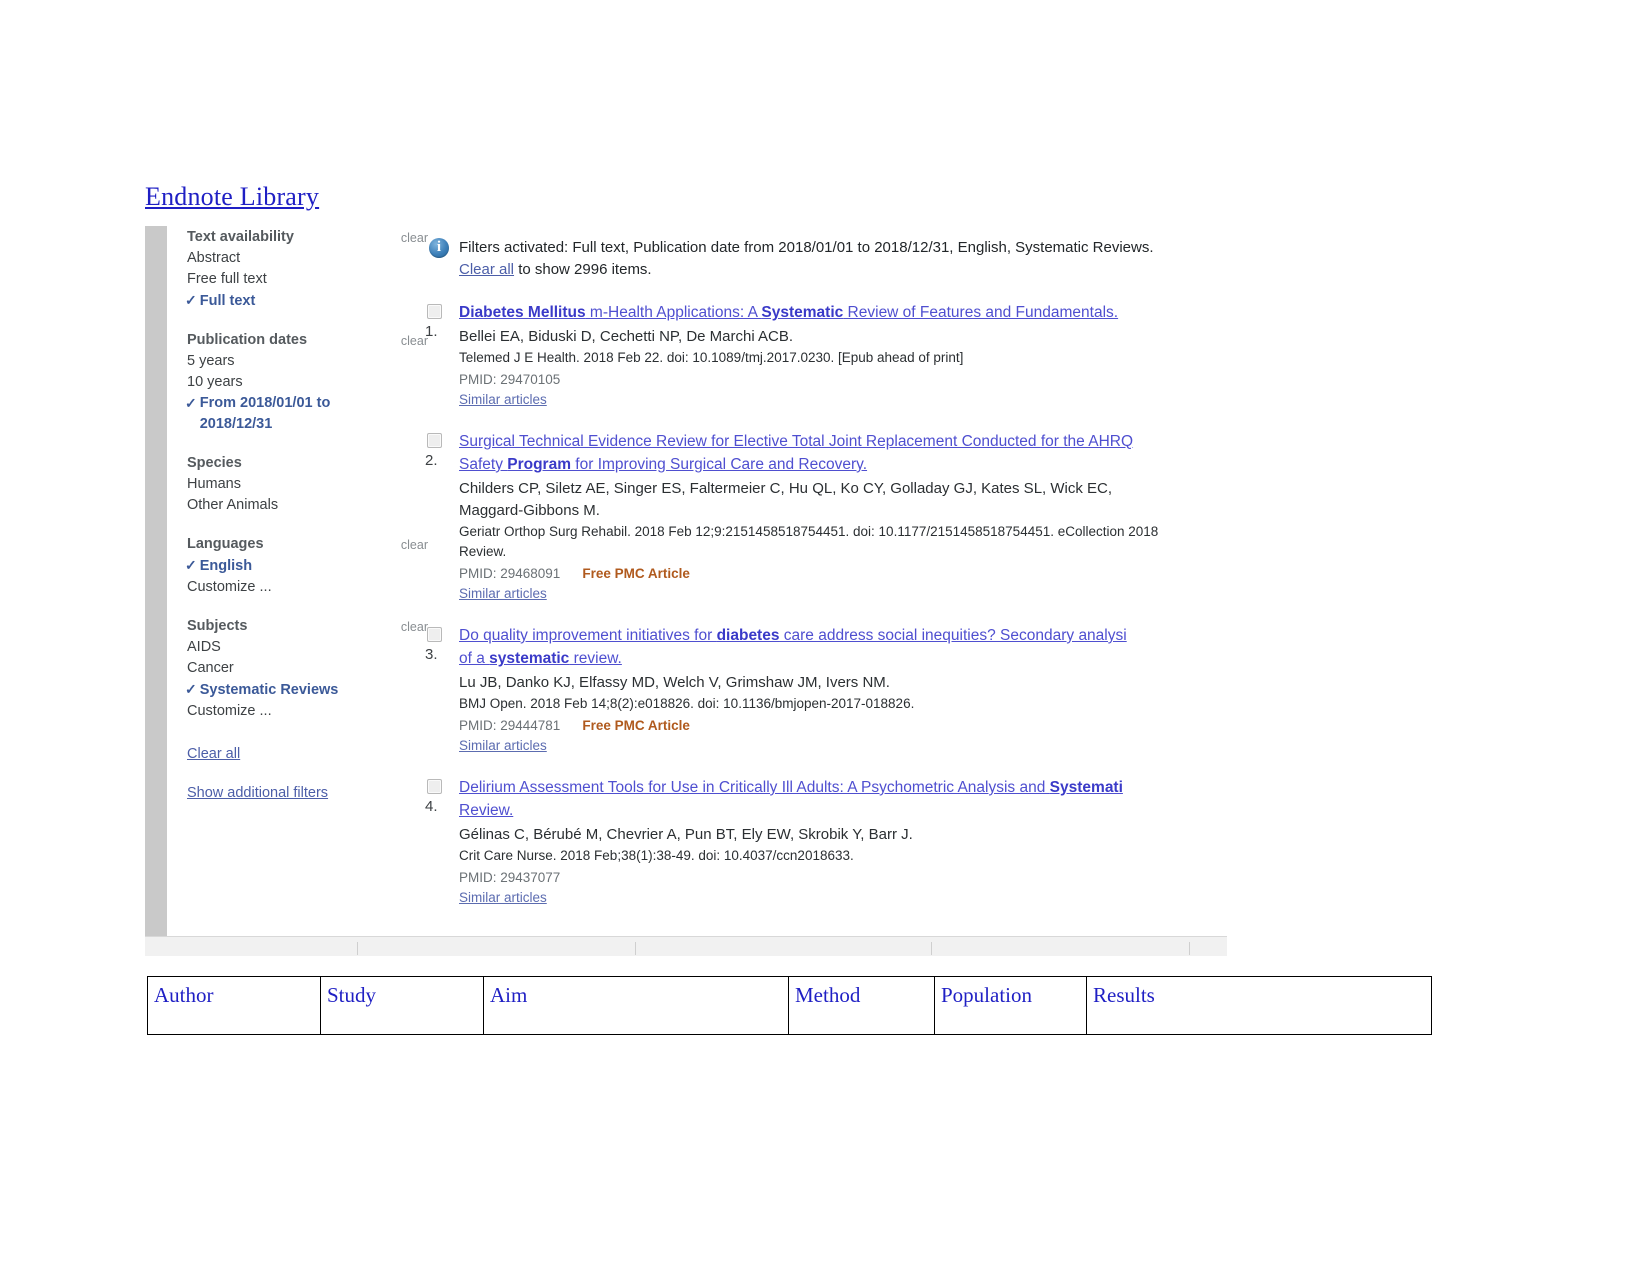 The height and width of the screenshot is (1275, 1650). What do you see at coordinates (588, 635) in the screenshot?
I see `result-title-part: Do quality improvement initiatives for` at bounding box center [588, 635].